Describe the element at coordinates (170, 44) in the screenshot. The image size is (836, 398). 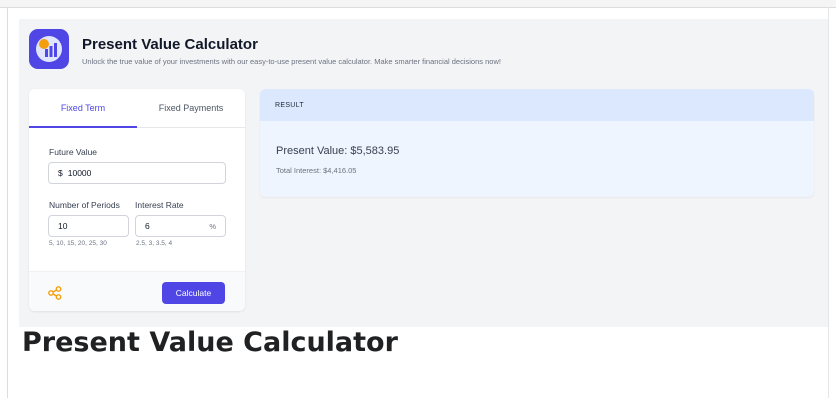
I see `page-title: Present Value Calculator` at that location.